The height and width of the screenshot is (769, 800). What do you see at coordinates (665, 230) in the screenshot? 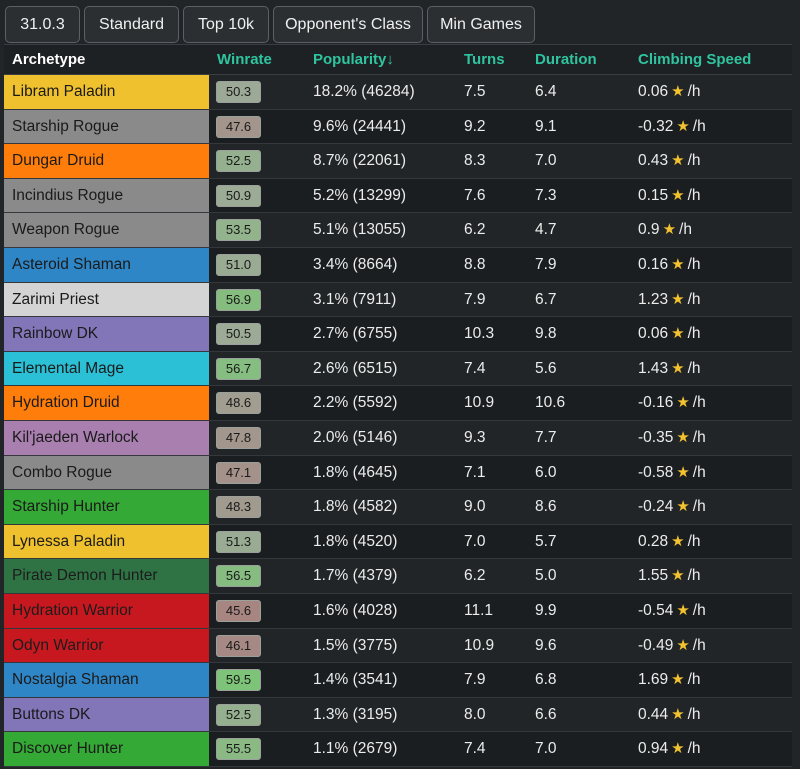
I see `climbing-speed-cell: 0.9 ★/h` at bounding box center [665, 230].